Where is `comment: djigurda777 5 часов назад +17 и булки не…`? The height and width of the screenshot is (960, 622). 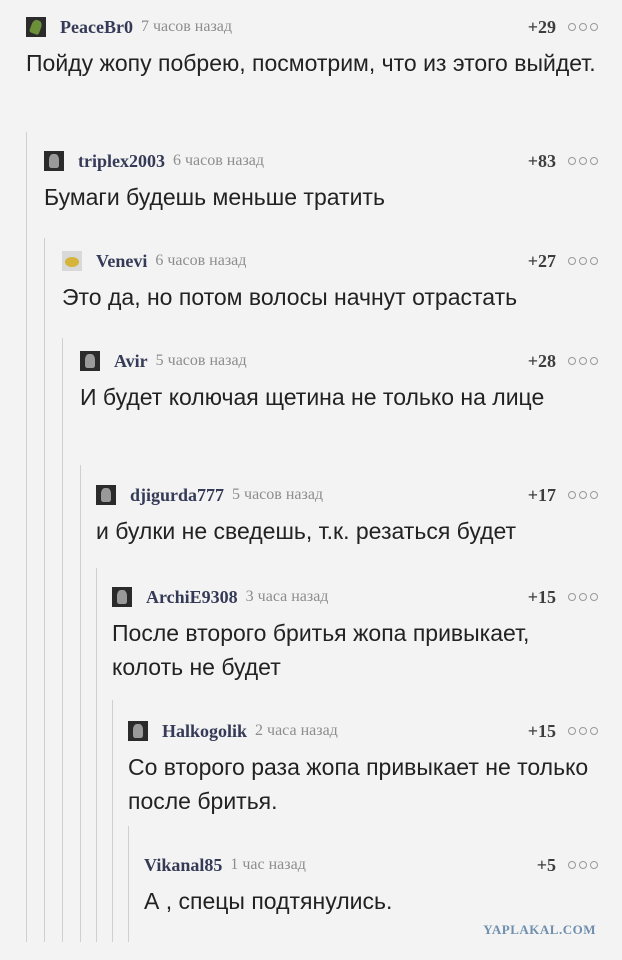
comment: djigurda777 5 часов назад +17 и булки не… is located at coordinates (347, 515).